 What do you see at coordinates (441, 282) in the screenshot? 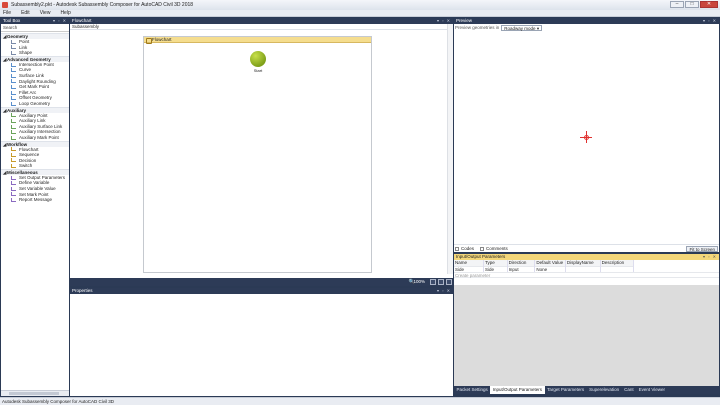
I see `fit-view-icon` at bounding box center [441, 282].